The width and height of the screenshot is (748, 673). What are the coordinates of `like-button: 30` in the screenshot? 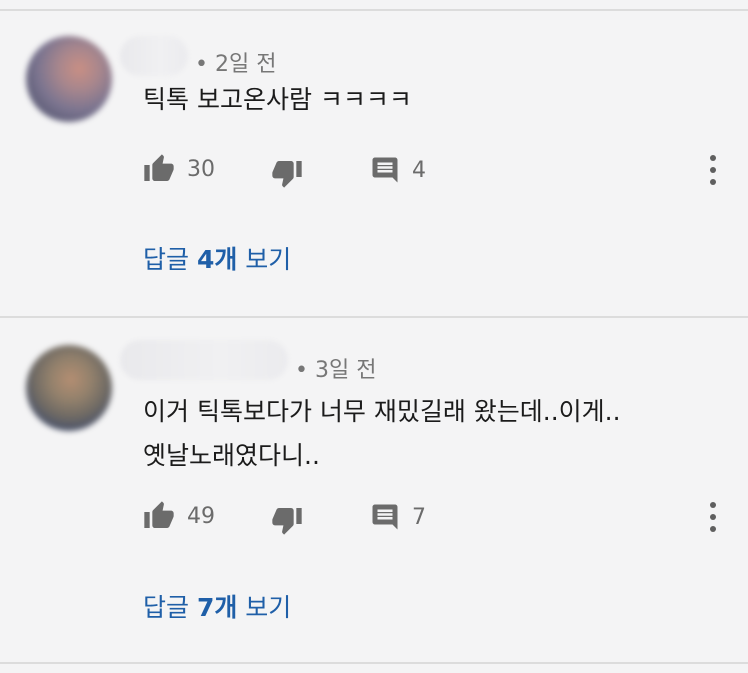 It's located at (179, 169).